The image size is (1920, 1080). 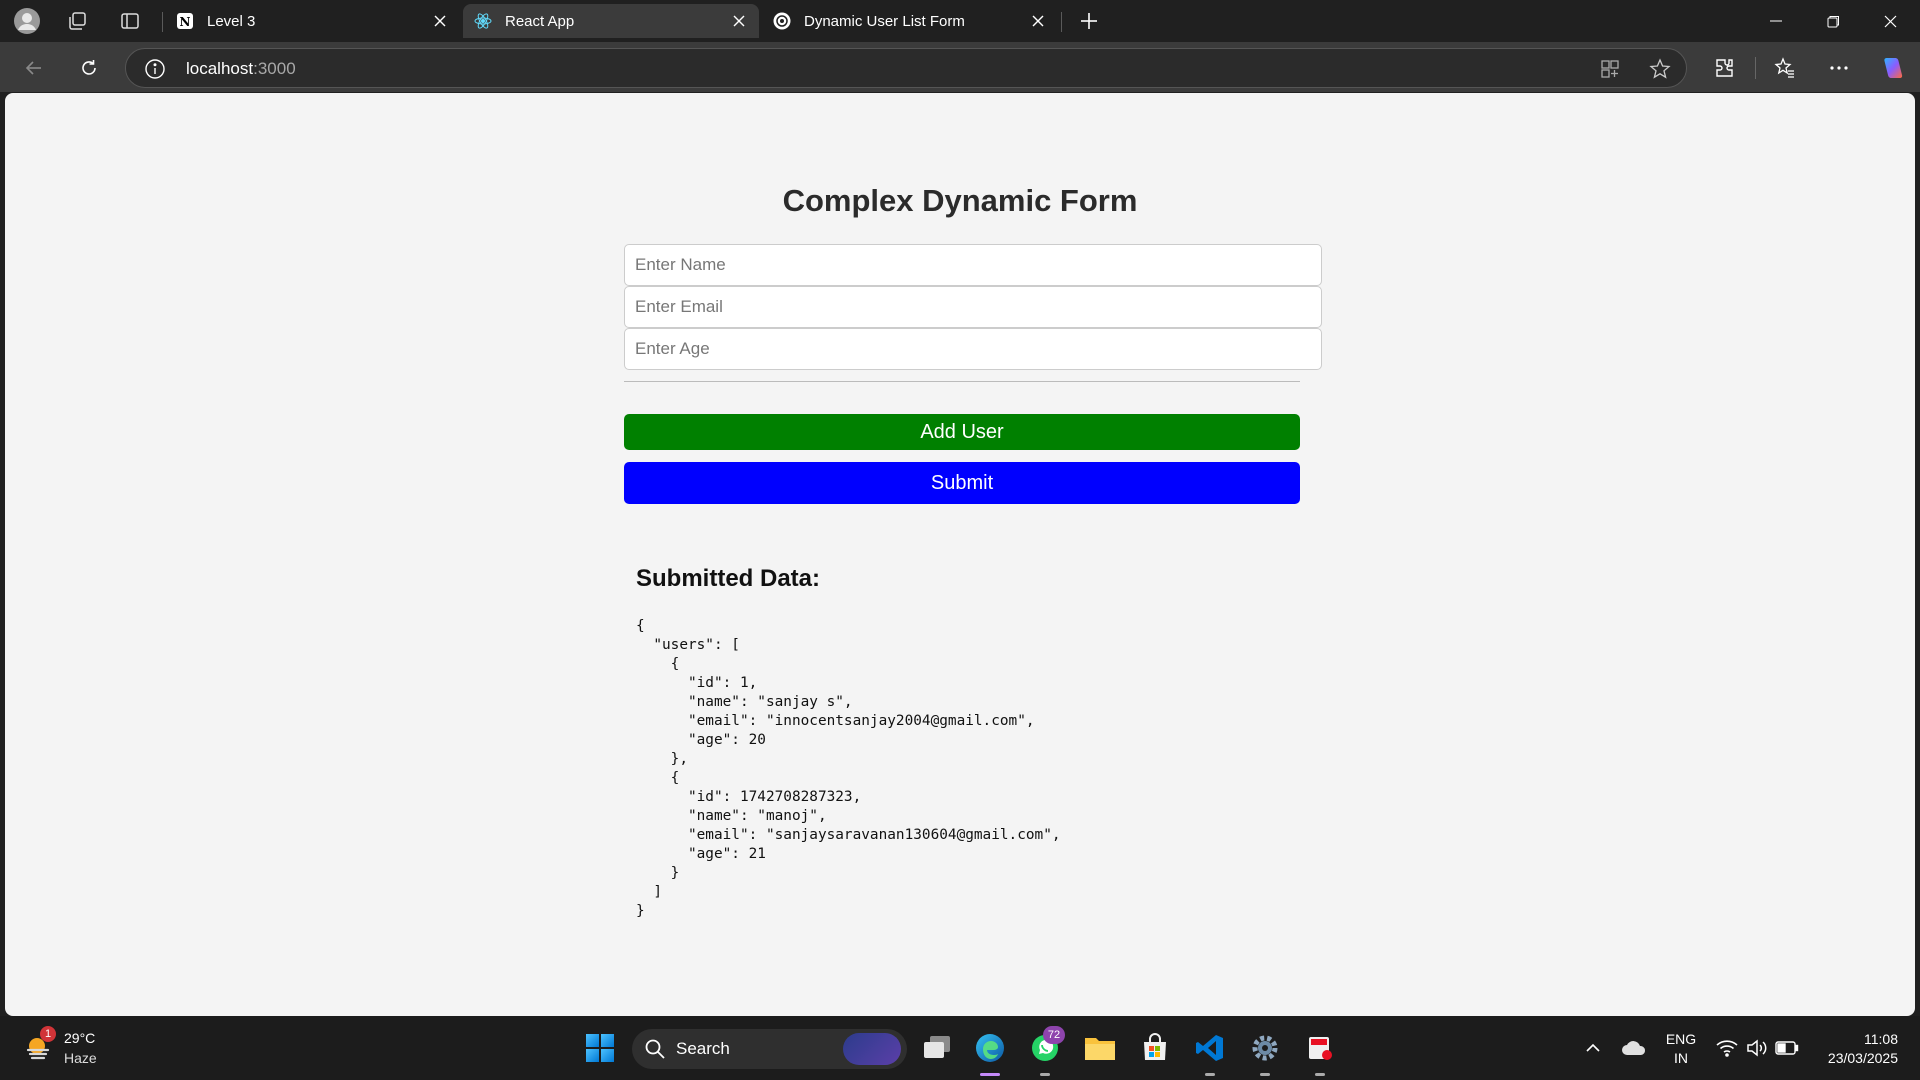 What do you see at coordinates (130, 21) in the screenshot?
I see `vertical-tabs-icon` at bounding box center [130, 21].